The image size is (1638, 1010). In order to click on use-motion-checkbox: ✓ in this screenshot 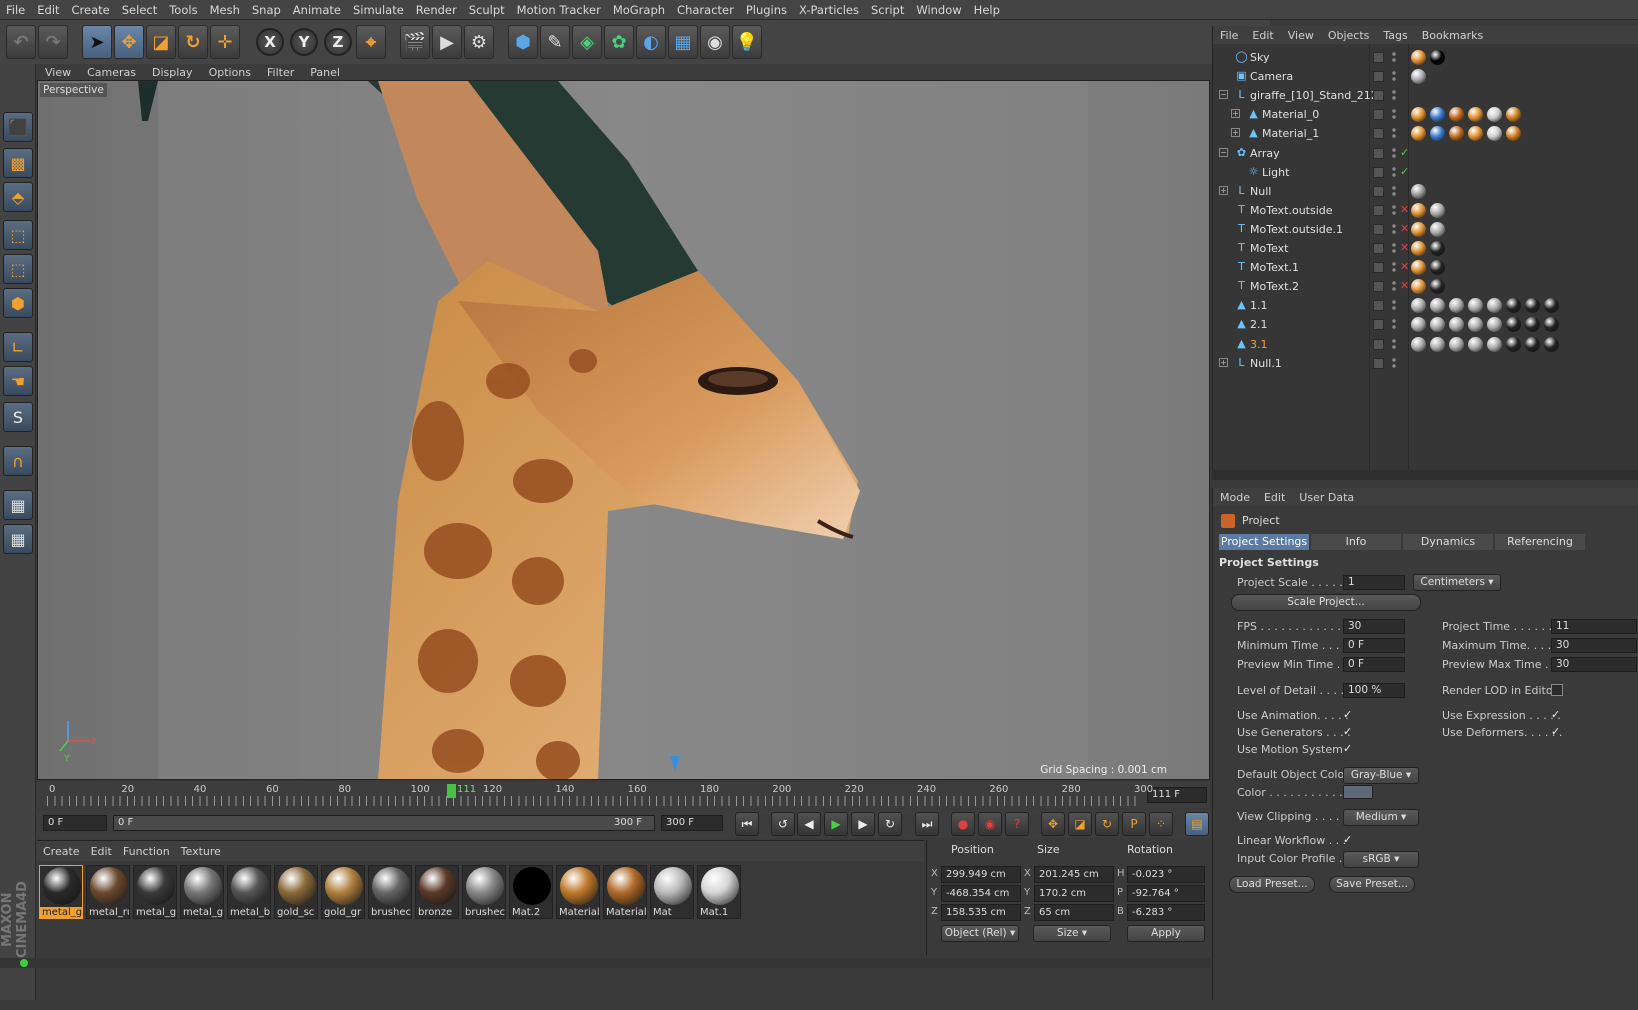, I will do `click(1349, 749)`.